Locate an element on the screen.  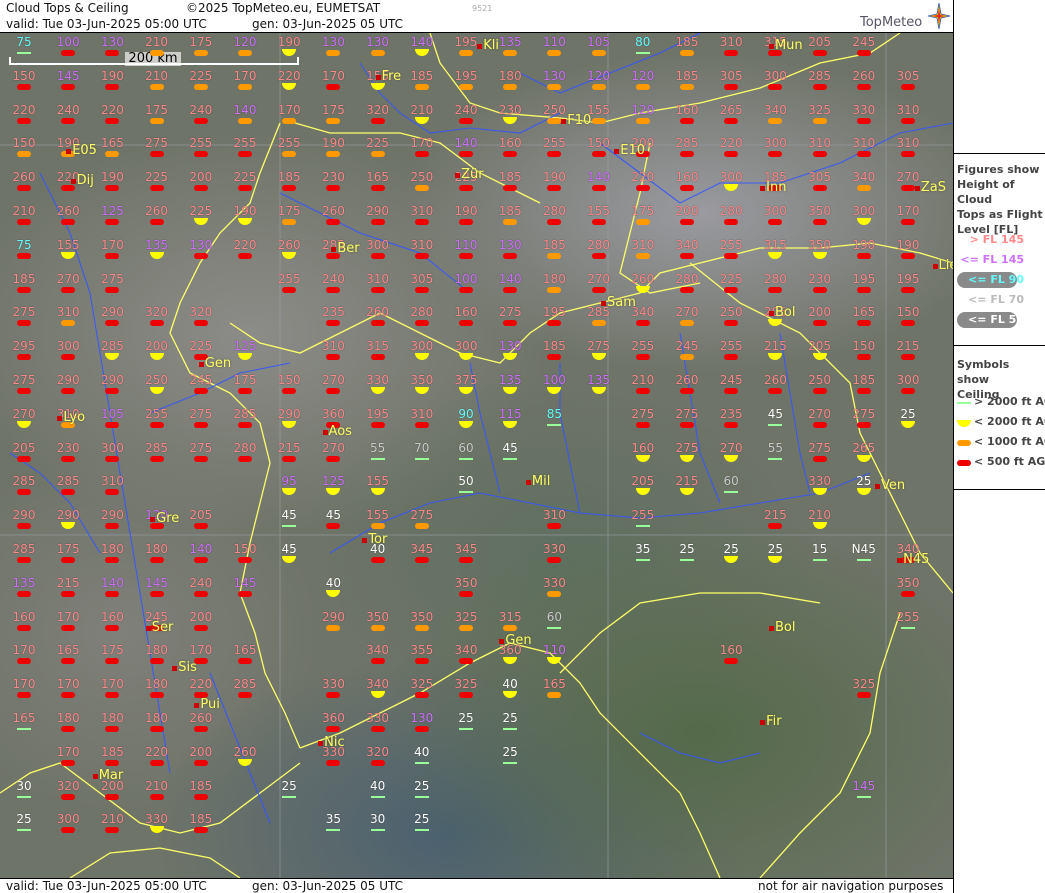
city-label: Pui is located at coordinates (210, 705).